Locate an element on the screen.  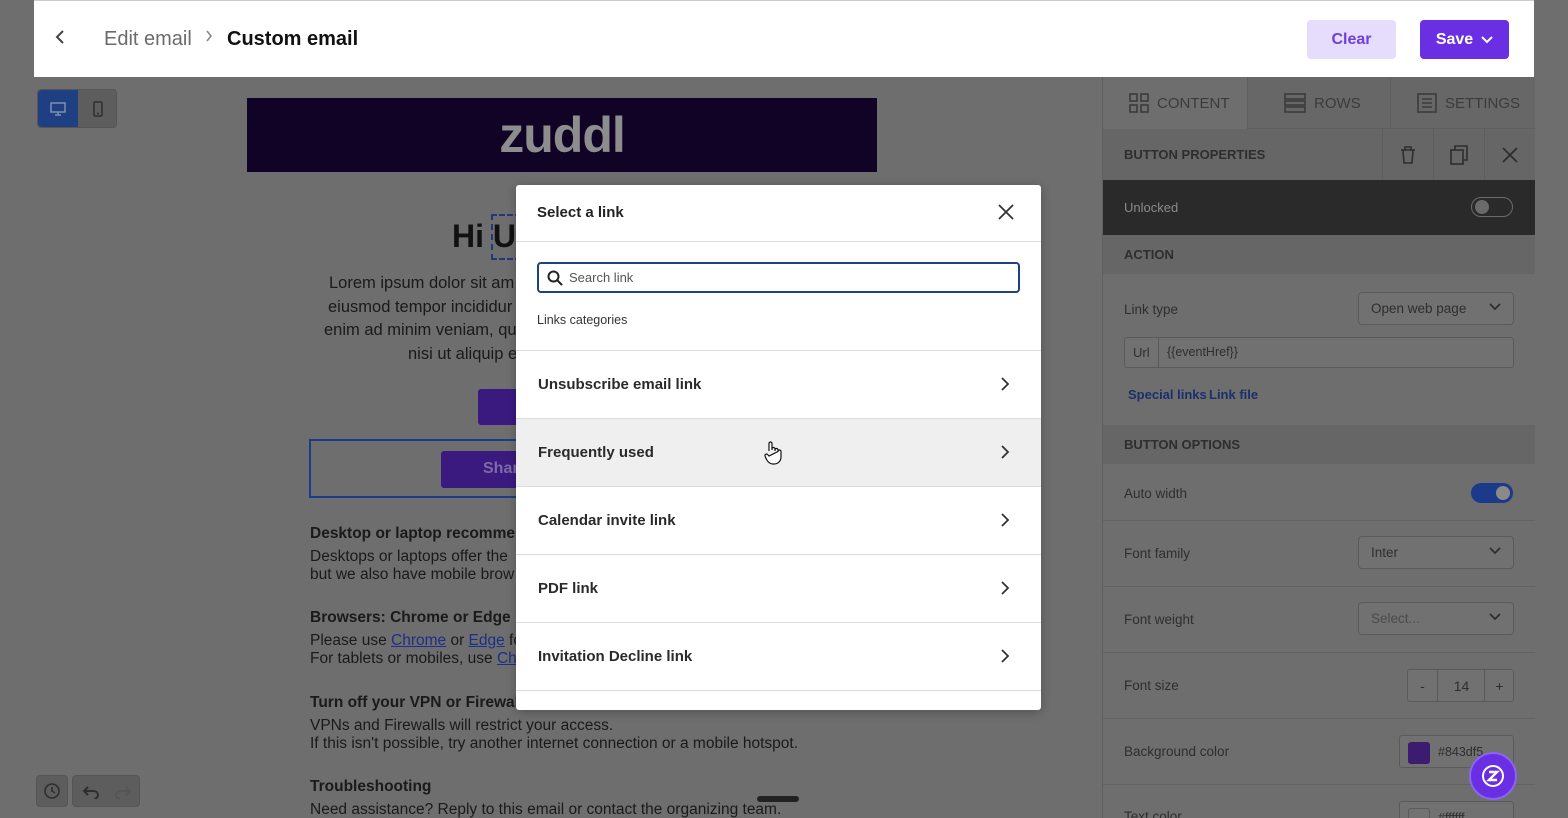
mobile-view-button is located at coordinates (98, 108).